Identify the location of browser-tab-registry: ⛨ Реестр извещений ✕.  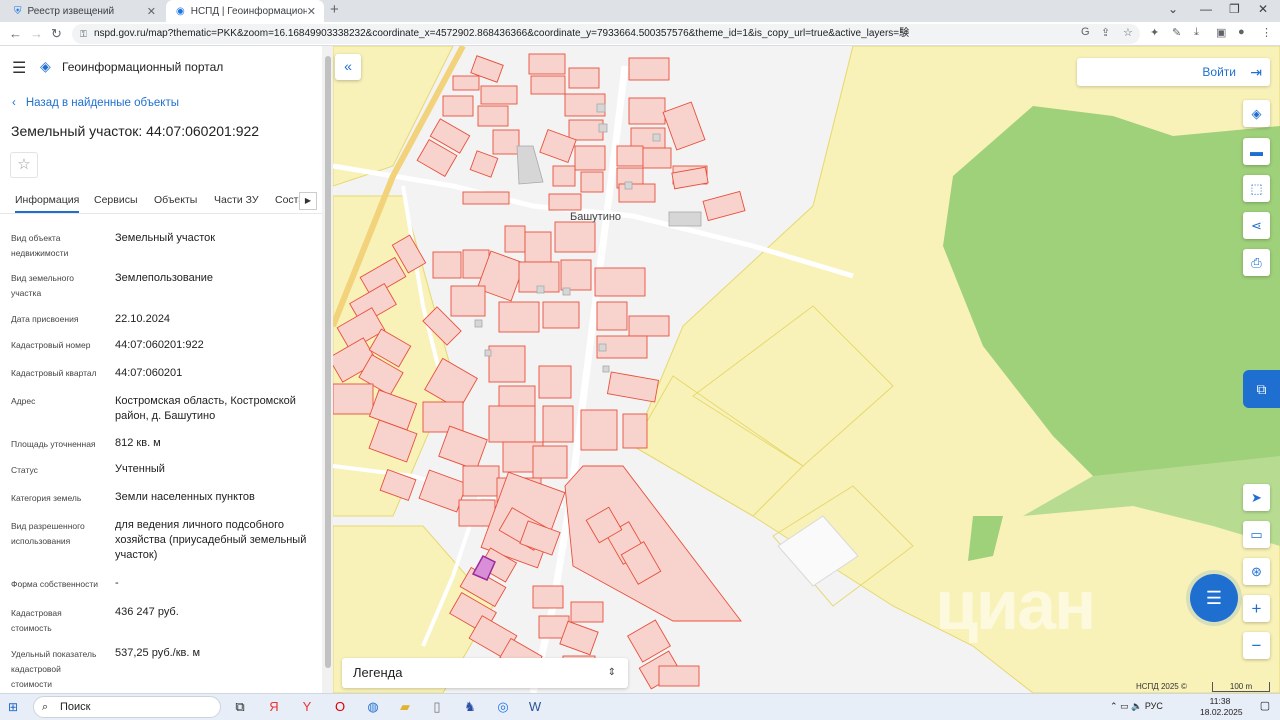
(84, 11).